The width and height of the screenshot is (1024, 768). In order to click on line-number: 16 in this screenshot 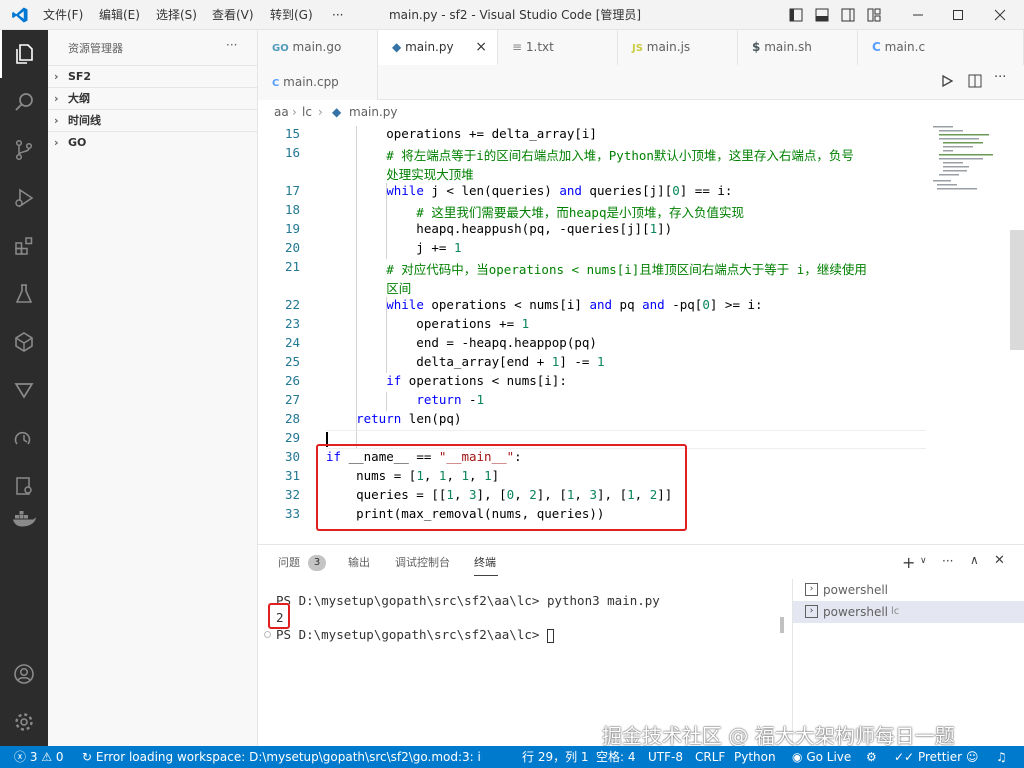, I will do `click(292, 152)`.